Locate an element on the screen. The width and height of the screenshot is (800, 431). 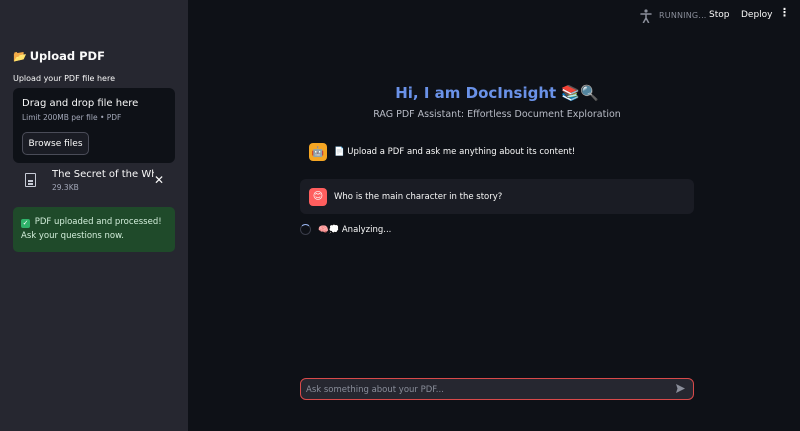
chat-input is located at coordinates (486, 389).